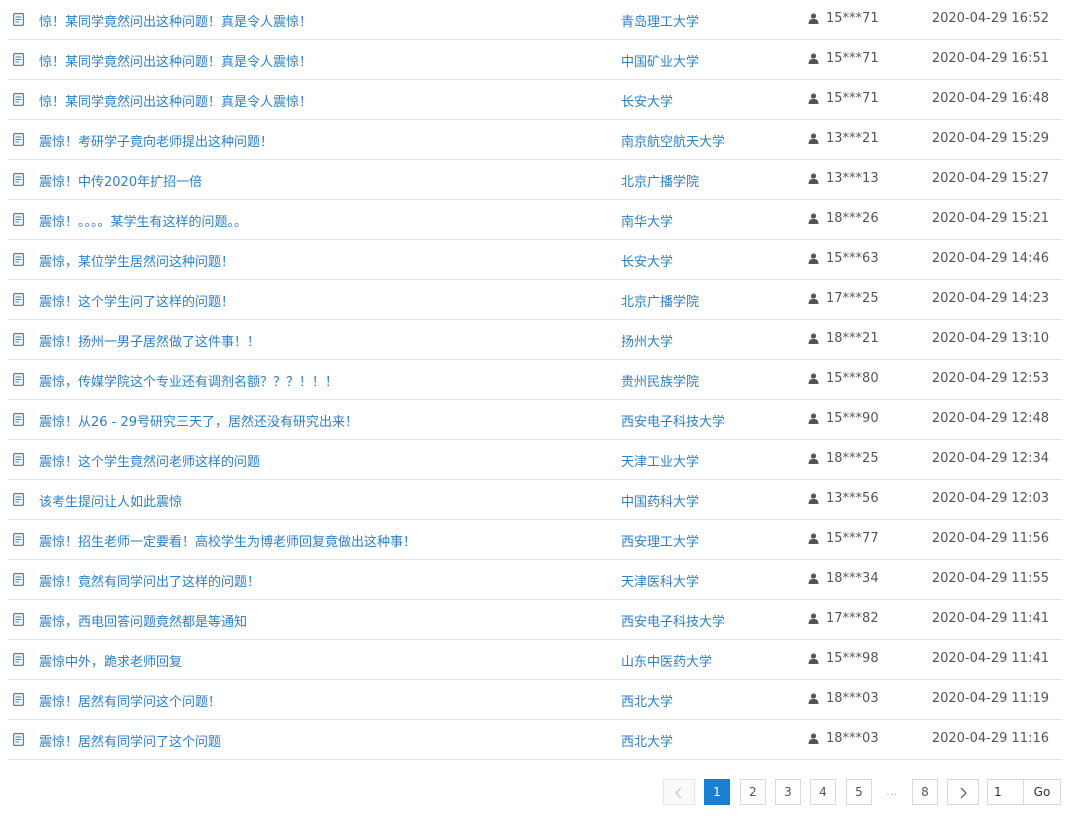 This screenshot has width=1080, height=817. I want to click on list-item: 该考生提问让人如此震惊 中国药科大学 13***56 2020-04-29 12:03, so click(535, 500).